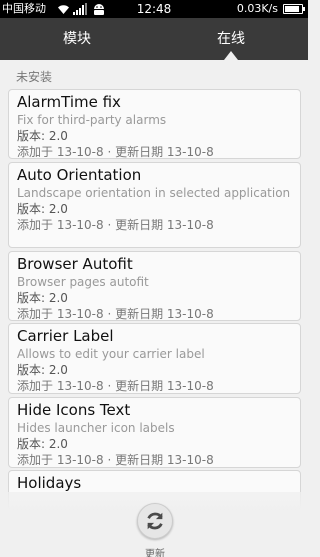 The height and width of the screenshot is (557, 320). What do you see at coordinates (257, 8) in the screenshot?
I see `network-speed: 0.03K/s` at bounding box center [257, 8].